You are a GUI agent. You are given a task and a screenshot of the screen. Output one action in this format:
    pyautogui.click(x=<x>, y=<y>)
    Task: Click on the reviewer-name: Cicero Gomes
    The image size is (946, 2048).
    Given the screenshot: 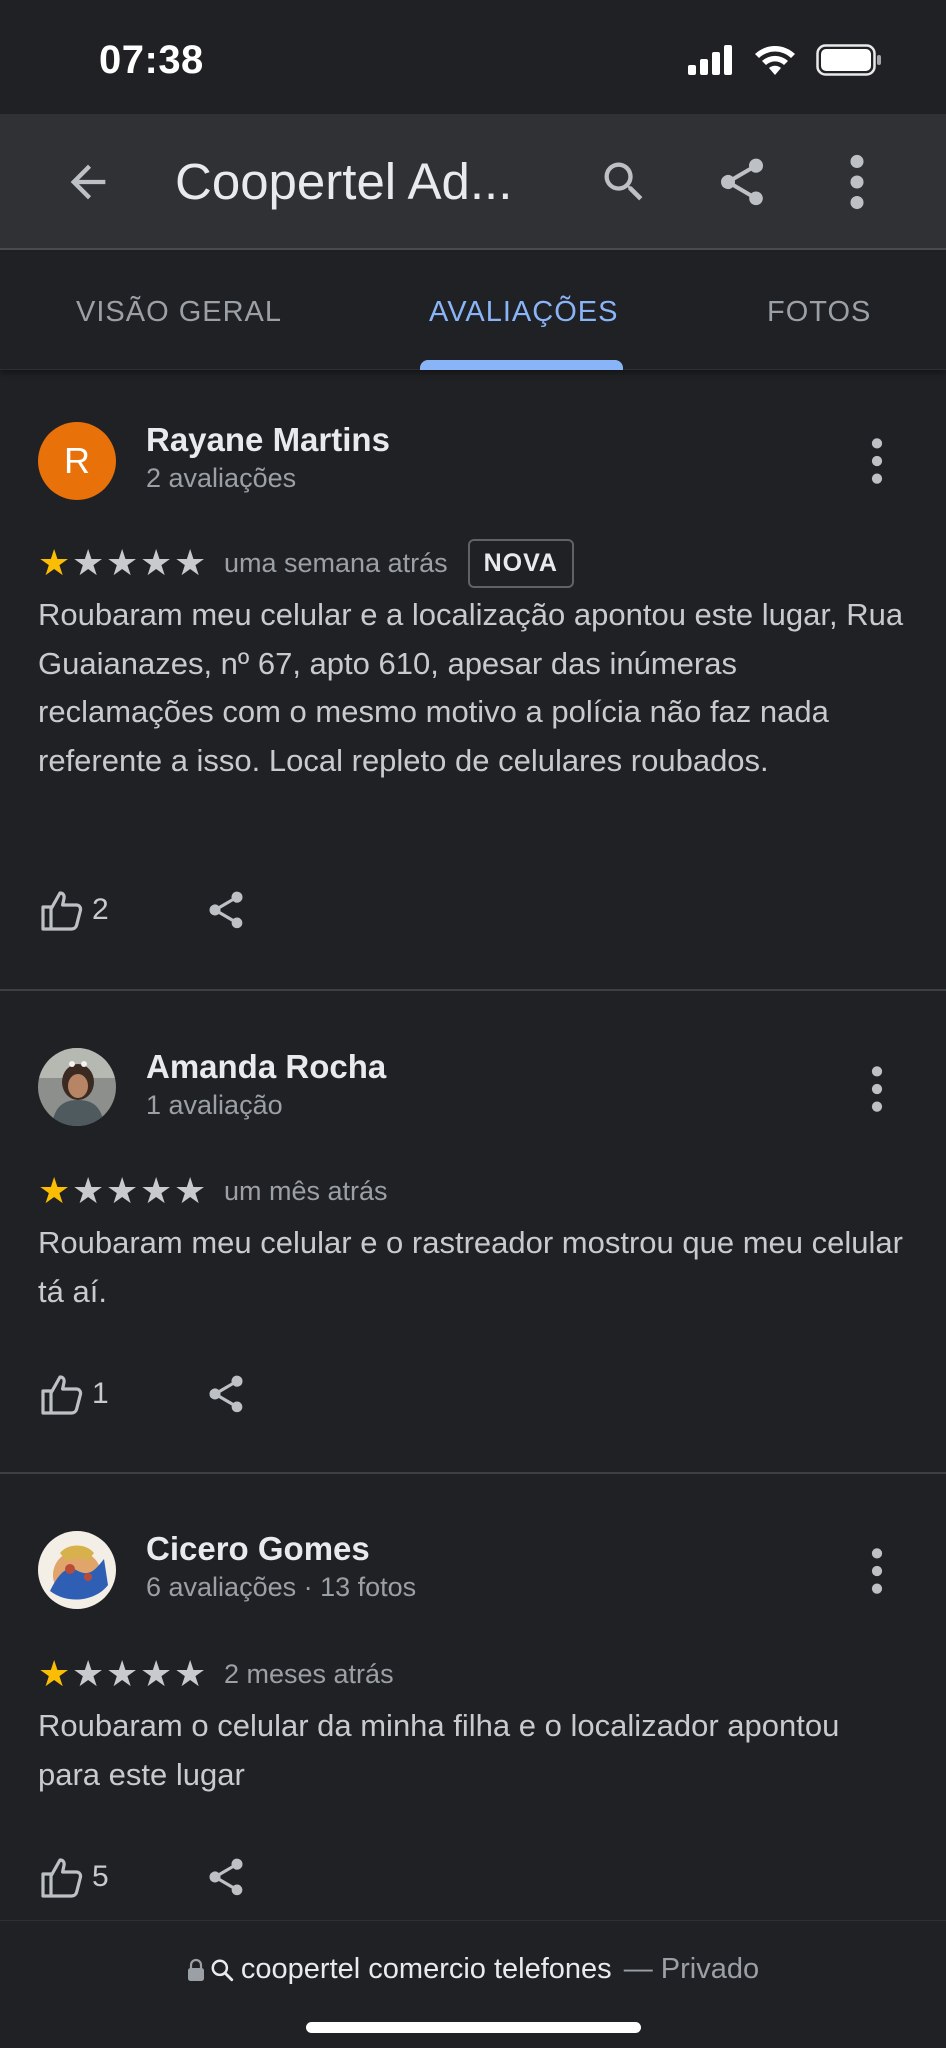 What is the action you would take?
    pyautogui.click(x=258, y=1549)
    